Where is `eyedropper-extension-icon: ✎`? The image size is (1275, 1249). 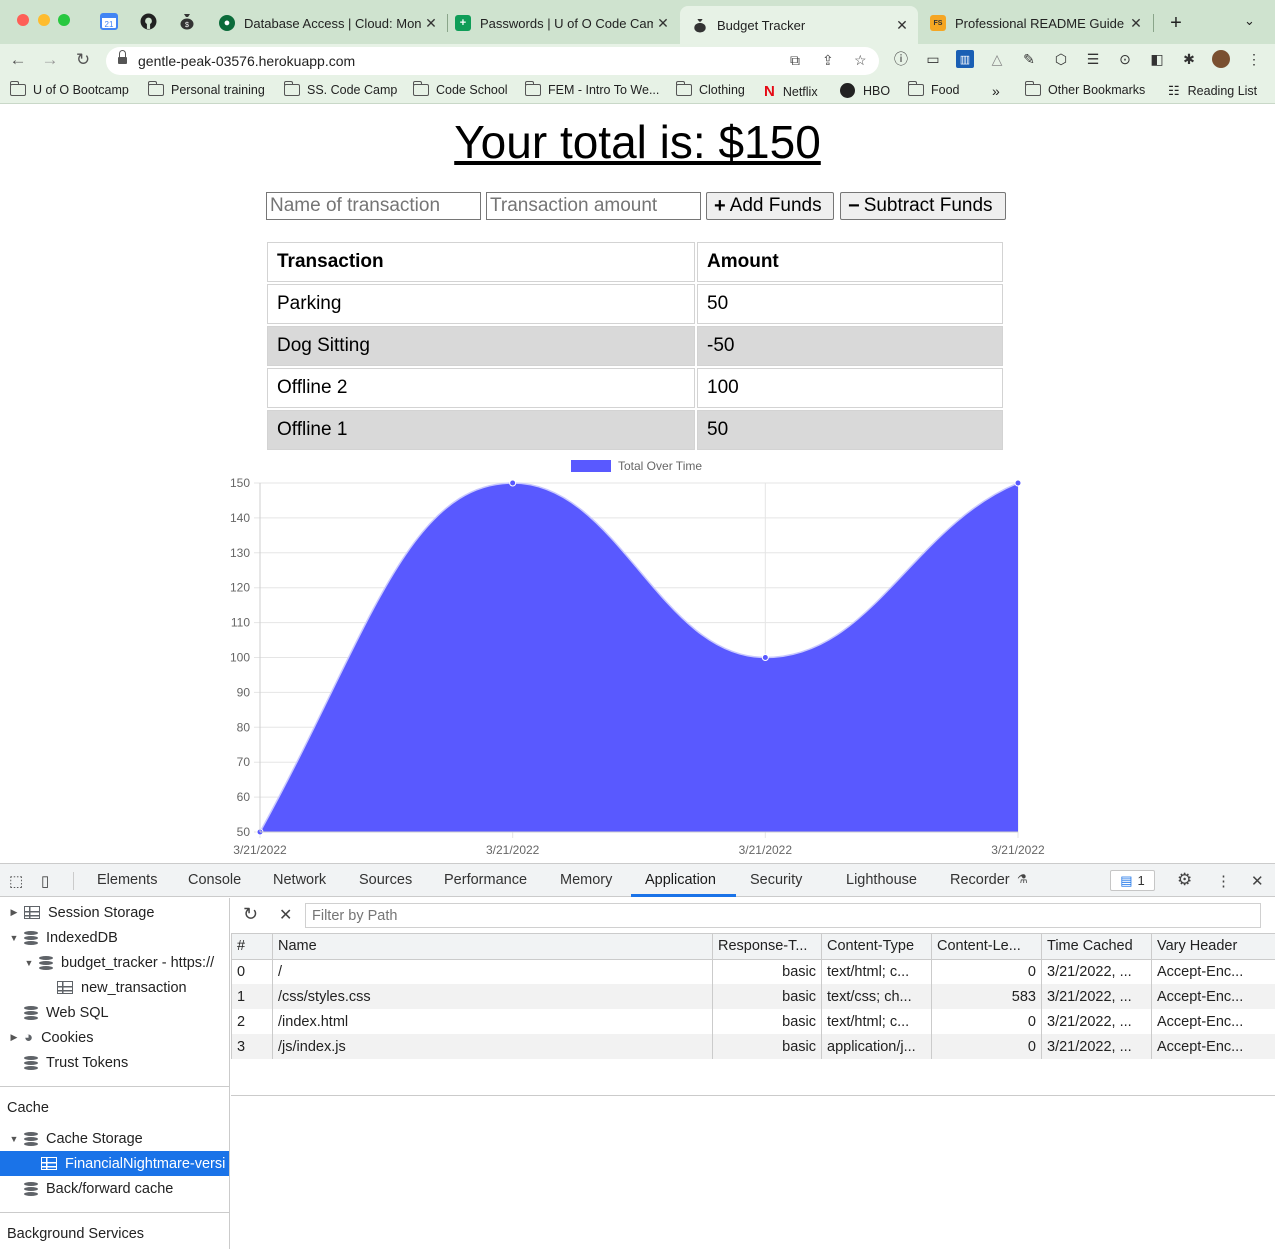
eyedropper-extension-icon: ✎ is located at coordinates (1029, 59).